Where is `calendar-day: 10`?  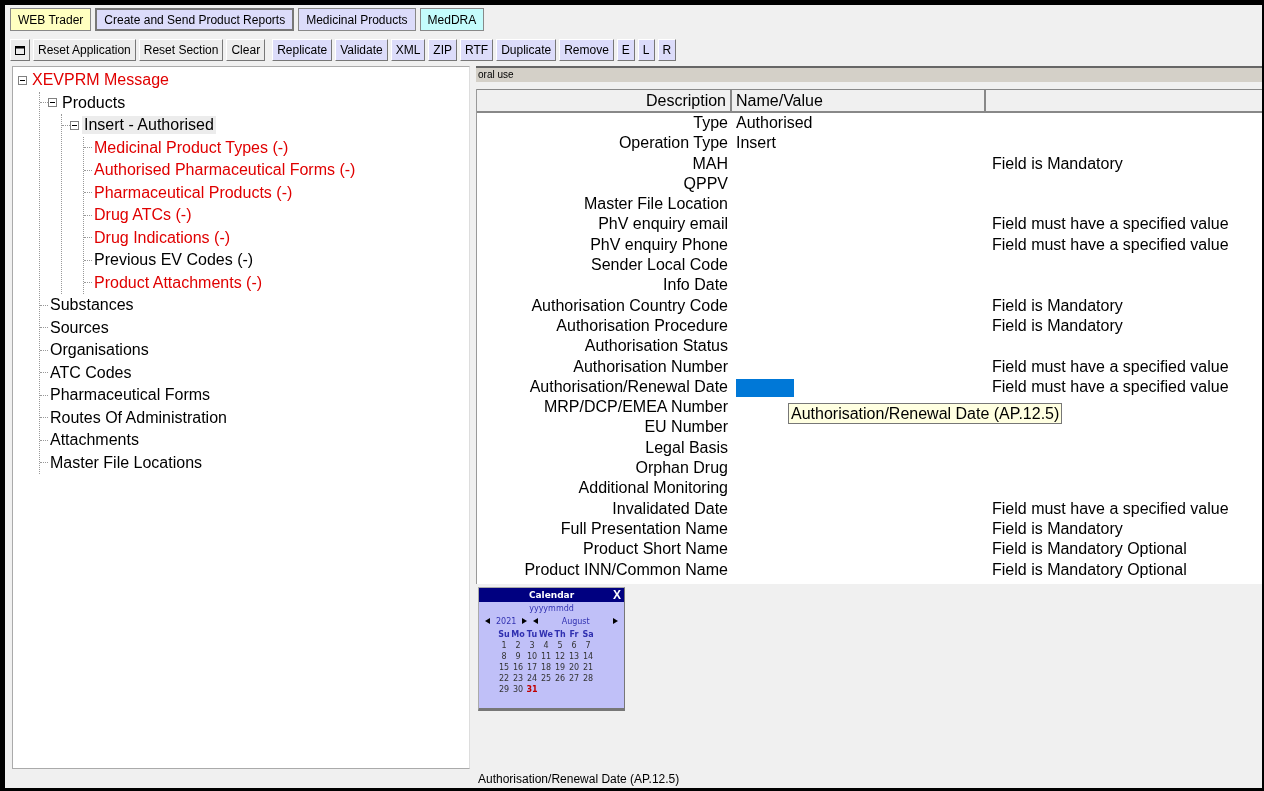 calendar-day: 10 is located at coordinates (532, 656).